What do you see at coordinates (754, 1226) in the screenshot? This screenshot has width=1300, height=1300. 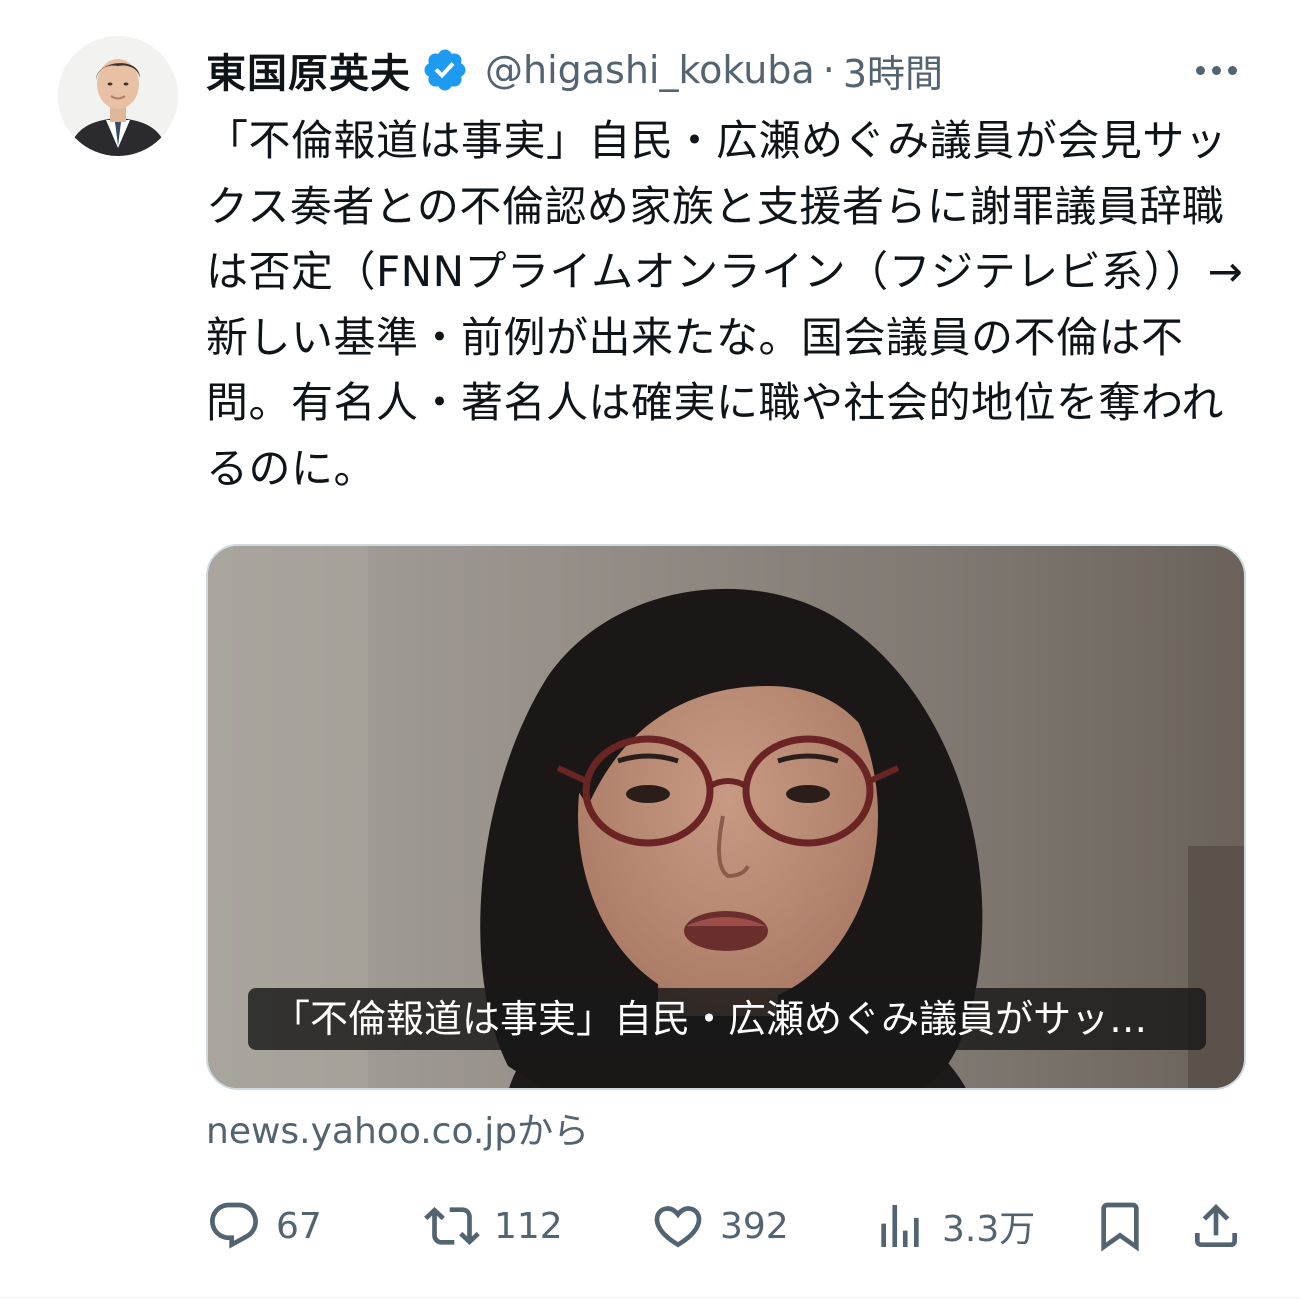 I see `like-count: 392` at bounding box center [754, 1226].